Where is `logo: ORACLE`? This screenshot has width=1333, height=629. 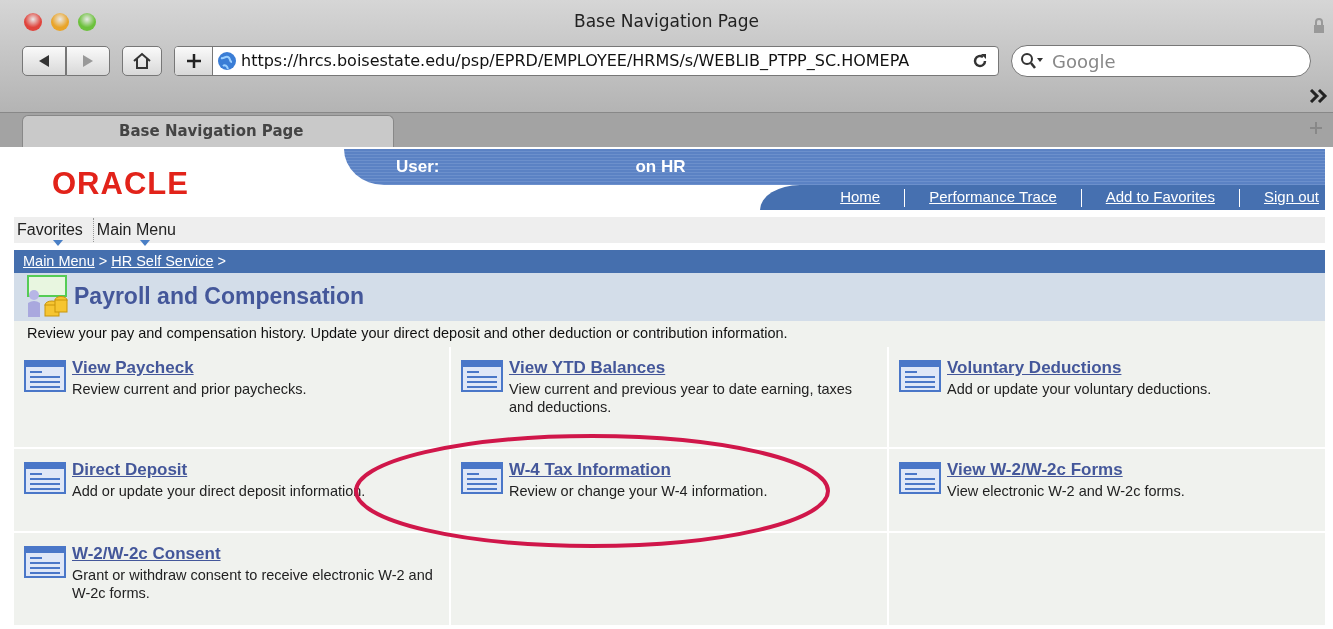 logo: ORACLE is located at coordinates (120, 184).